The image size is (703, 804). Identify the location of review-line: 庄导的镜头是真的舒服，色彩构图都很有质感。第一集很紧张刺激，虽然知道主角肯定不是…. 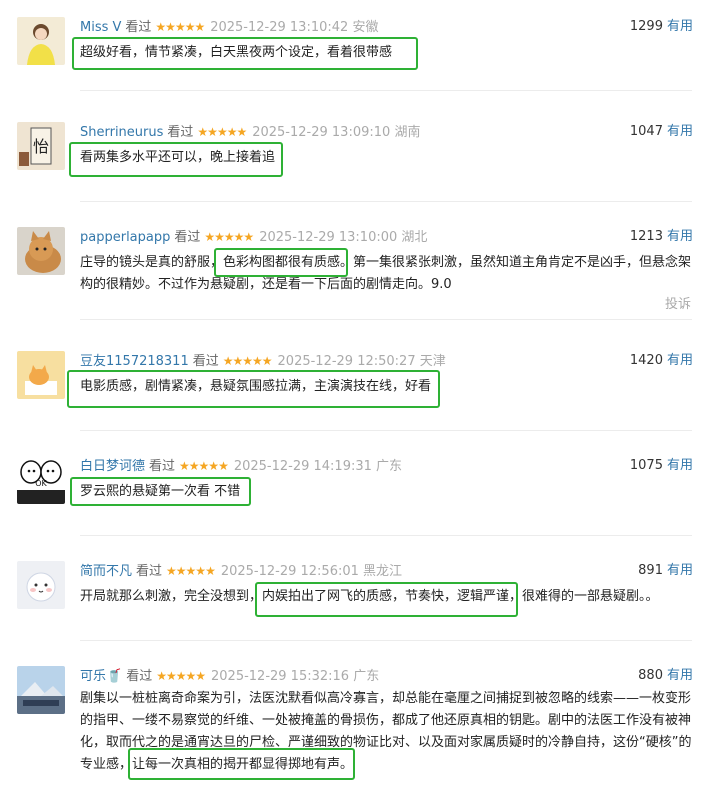
(386, 262).